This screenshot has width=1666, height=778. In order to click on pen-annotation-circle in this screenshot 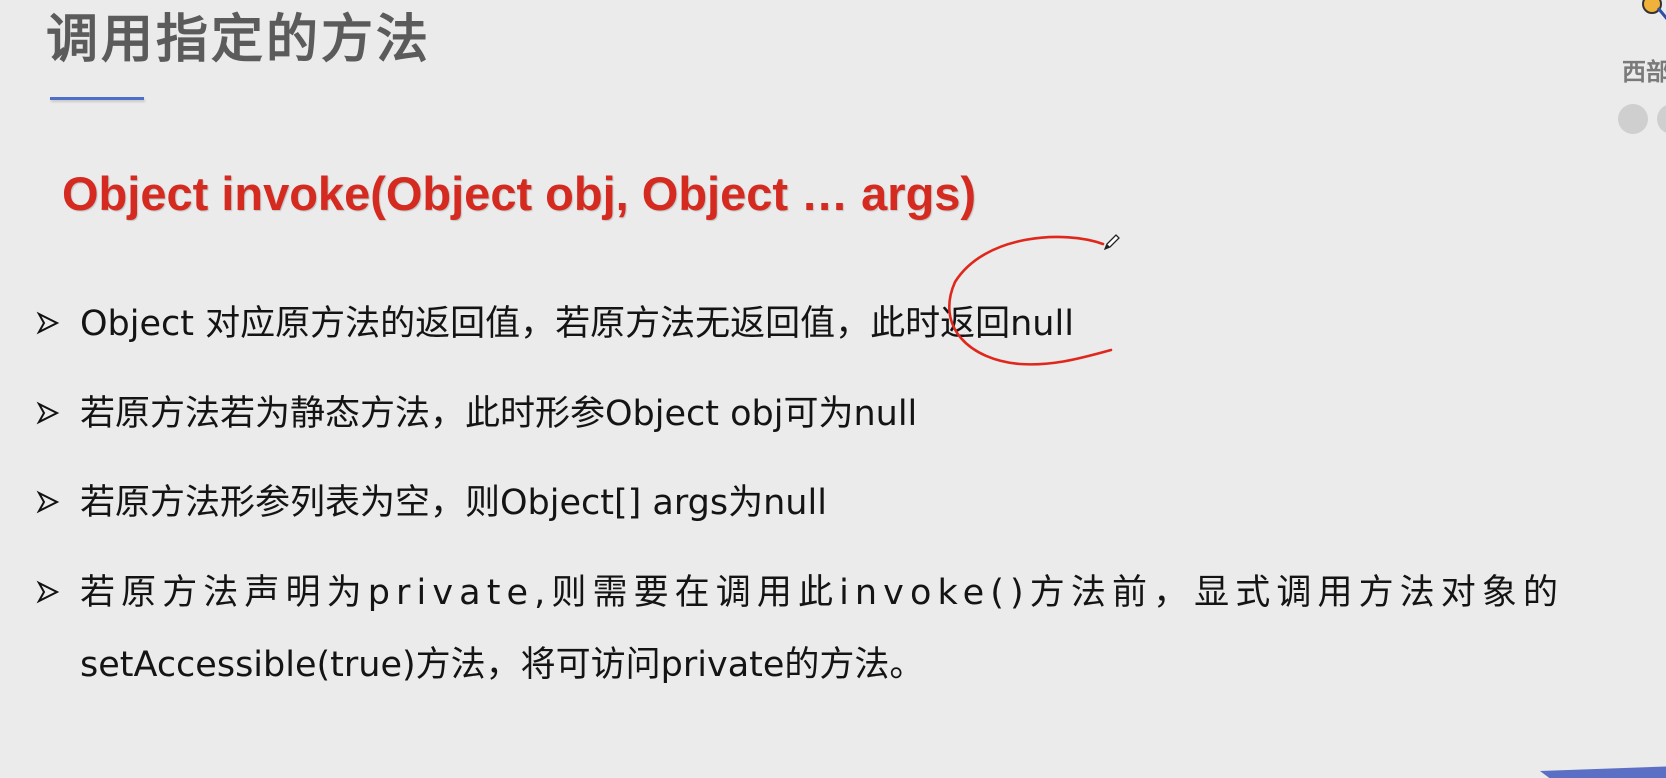, I will do `click(1030, 300)`.